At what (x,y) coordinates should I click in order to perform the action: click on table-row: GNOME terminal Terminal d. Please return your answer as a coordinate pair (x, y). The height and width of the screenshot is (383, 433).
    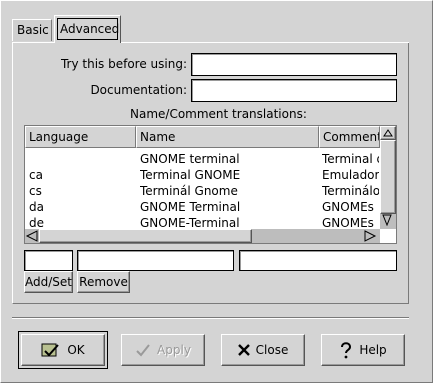
    Looking at the image, I should click on (202, 159).